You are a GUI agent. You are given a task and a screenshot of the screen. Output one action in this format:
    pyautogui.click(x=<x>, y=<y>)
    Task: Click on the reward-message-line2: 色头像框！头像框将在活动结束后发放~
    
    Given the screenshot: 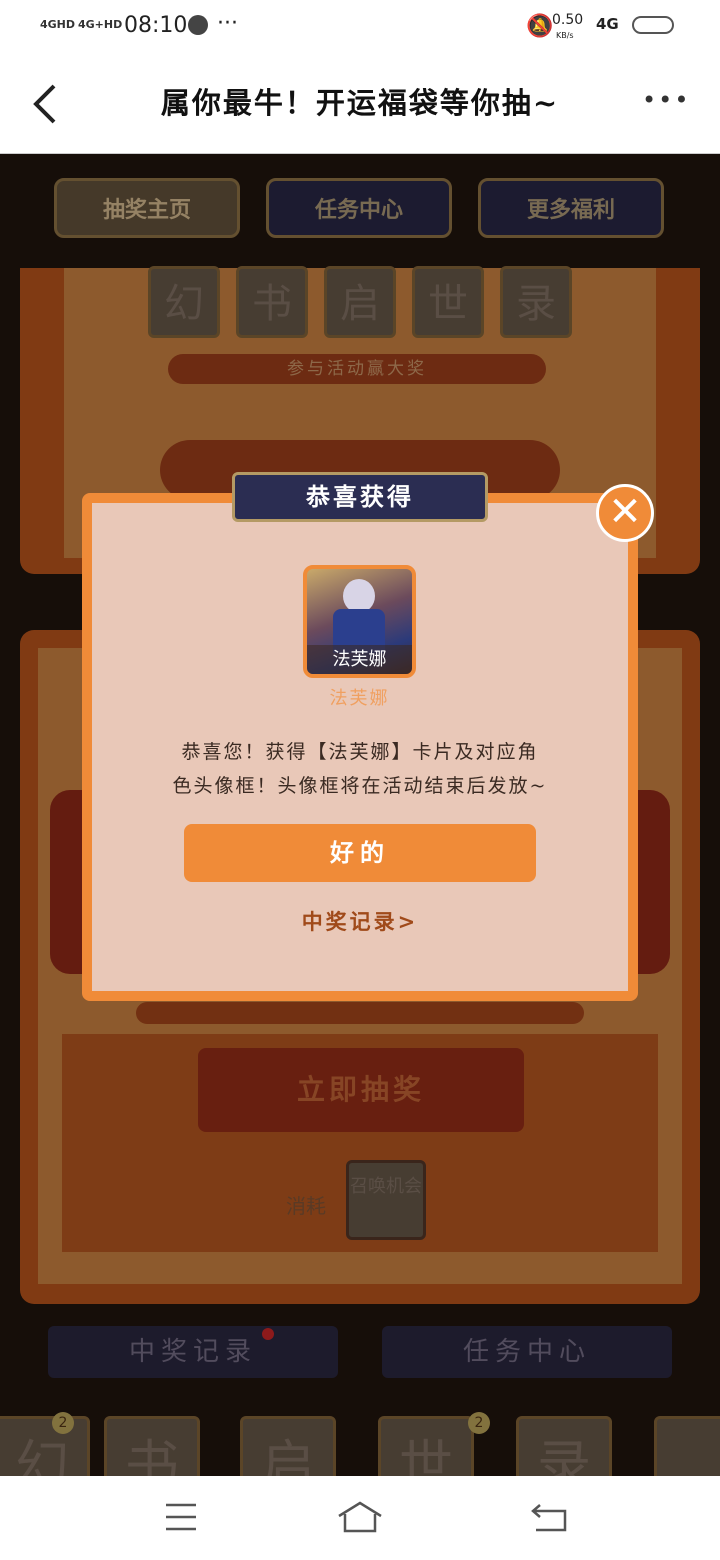 What is the action you would take?
    pyautogui.click(x=360, y=786)
    